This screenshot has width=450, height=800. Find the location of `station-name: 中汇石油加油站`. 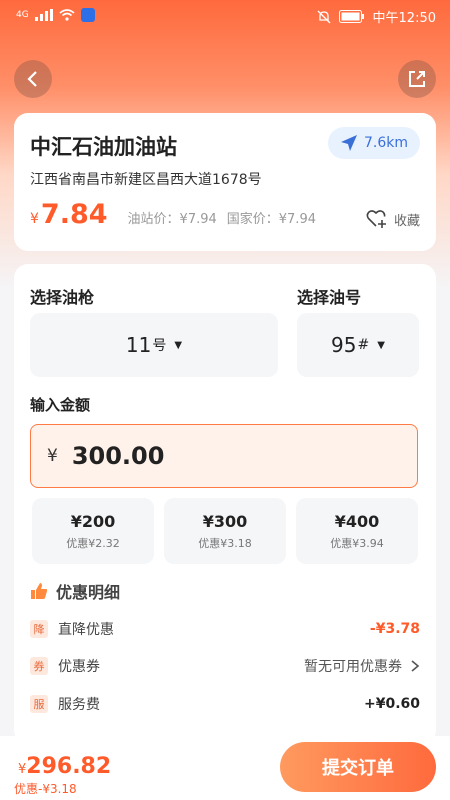

station-name: 中汇石油加油站 is located at coordinates (103, 147).